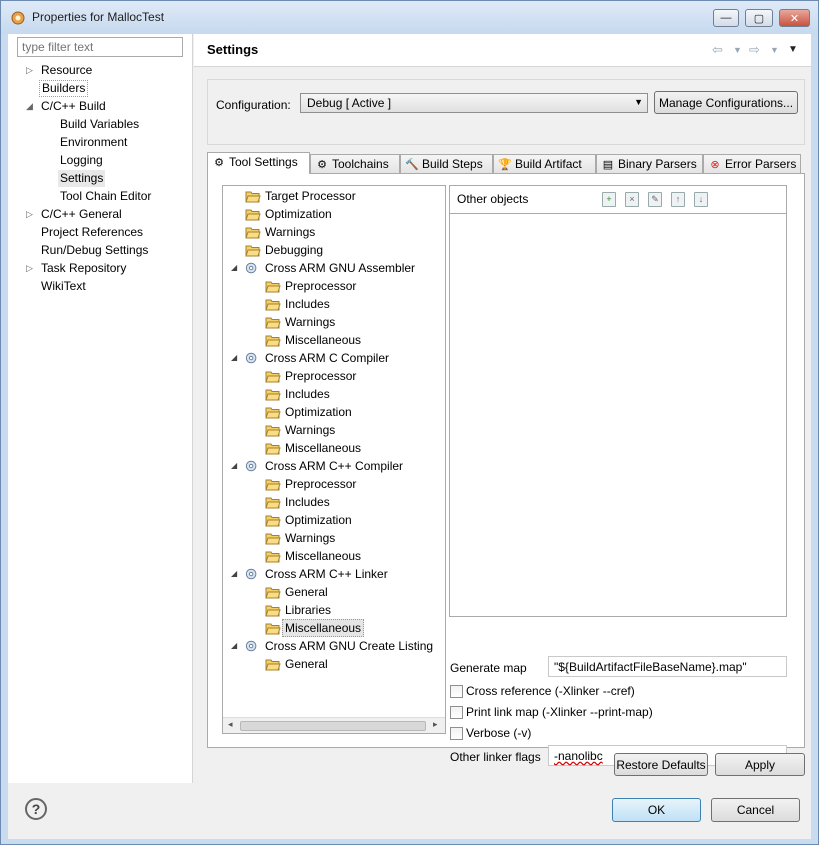 This screenshot has height=845, width=819. I want to click on nav-item-run-debug-settings: Run/Debug Settings, so click(94, 250).